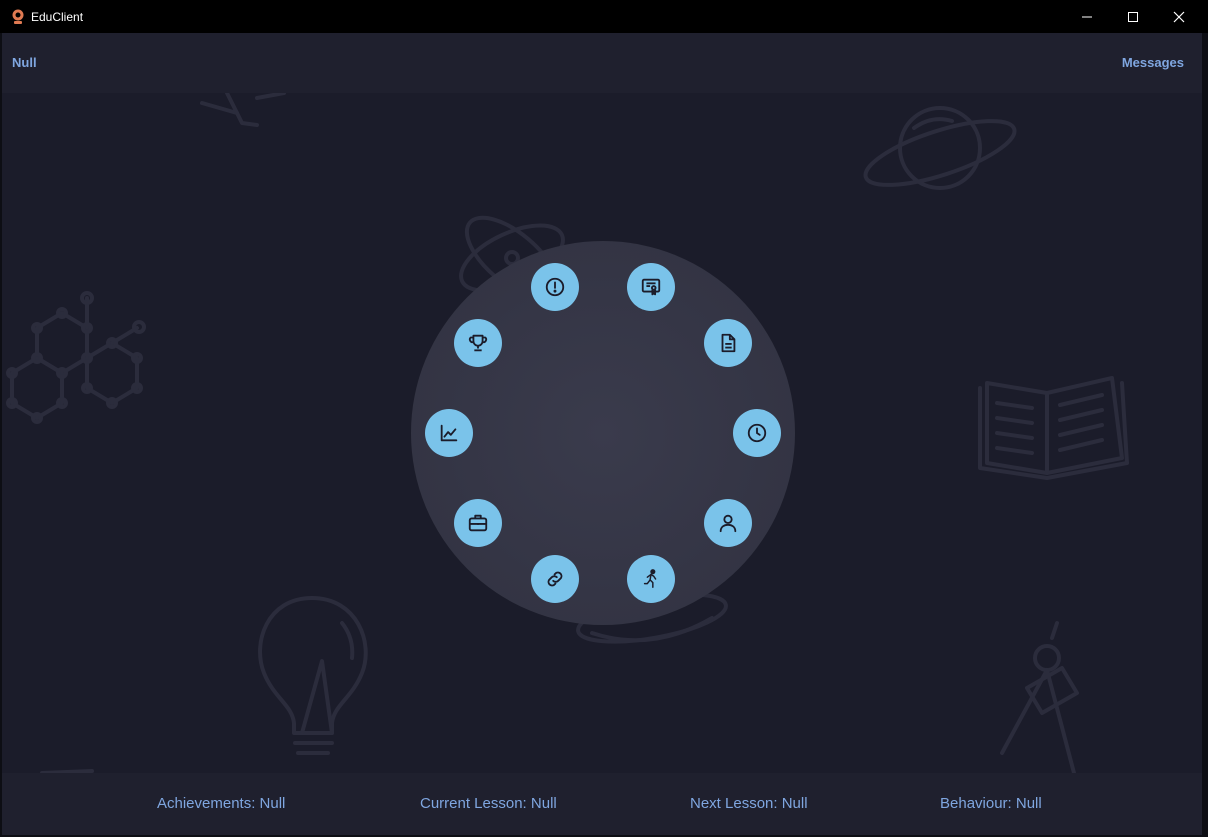 The height and width of the screenshot is (837, 1208). What do you see at coordinates (76, 357) in the screenshot?
I see `molecule-doodle-icon` at bounding box center [76, 357].